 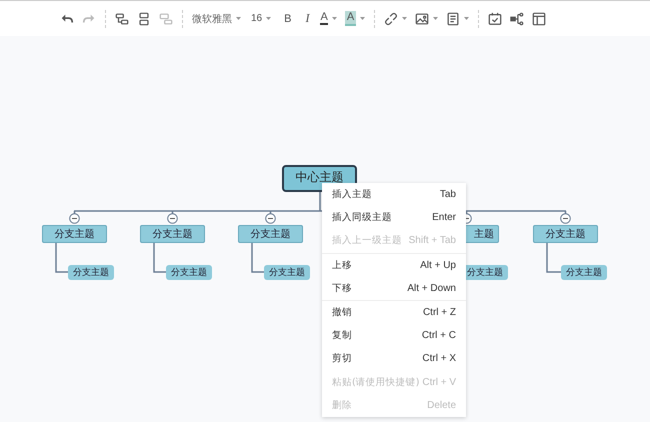 I want to click on italic-button: I, so click(x=307, y=18).